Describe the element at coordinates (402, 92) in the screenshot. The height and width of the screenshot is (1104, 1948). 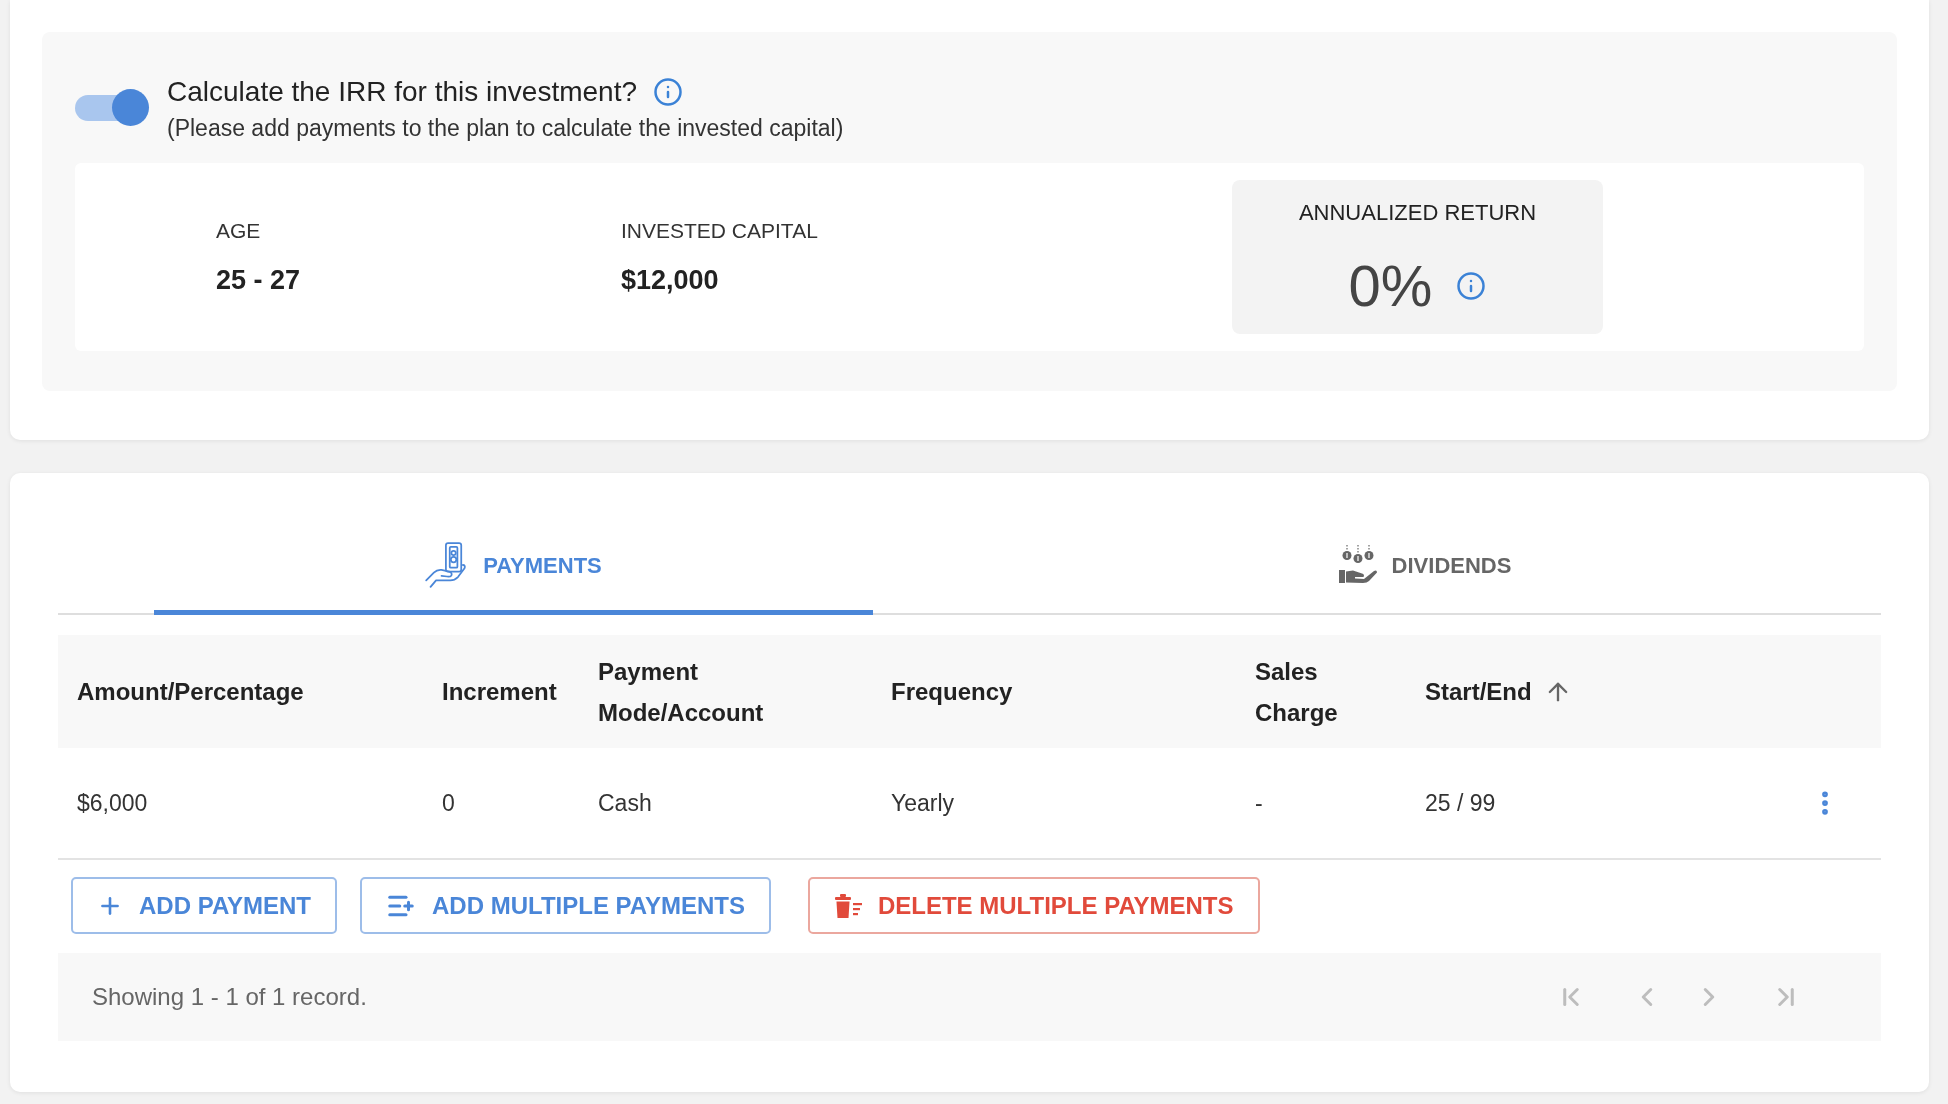
I see `irr-question: Calculate the IRR for this investment?` at that location.